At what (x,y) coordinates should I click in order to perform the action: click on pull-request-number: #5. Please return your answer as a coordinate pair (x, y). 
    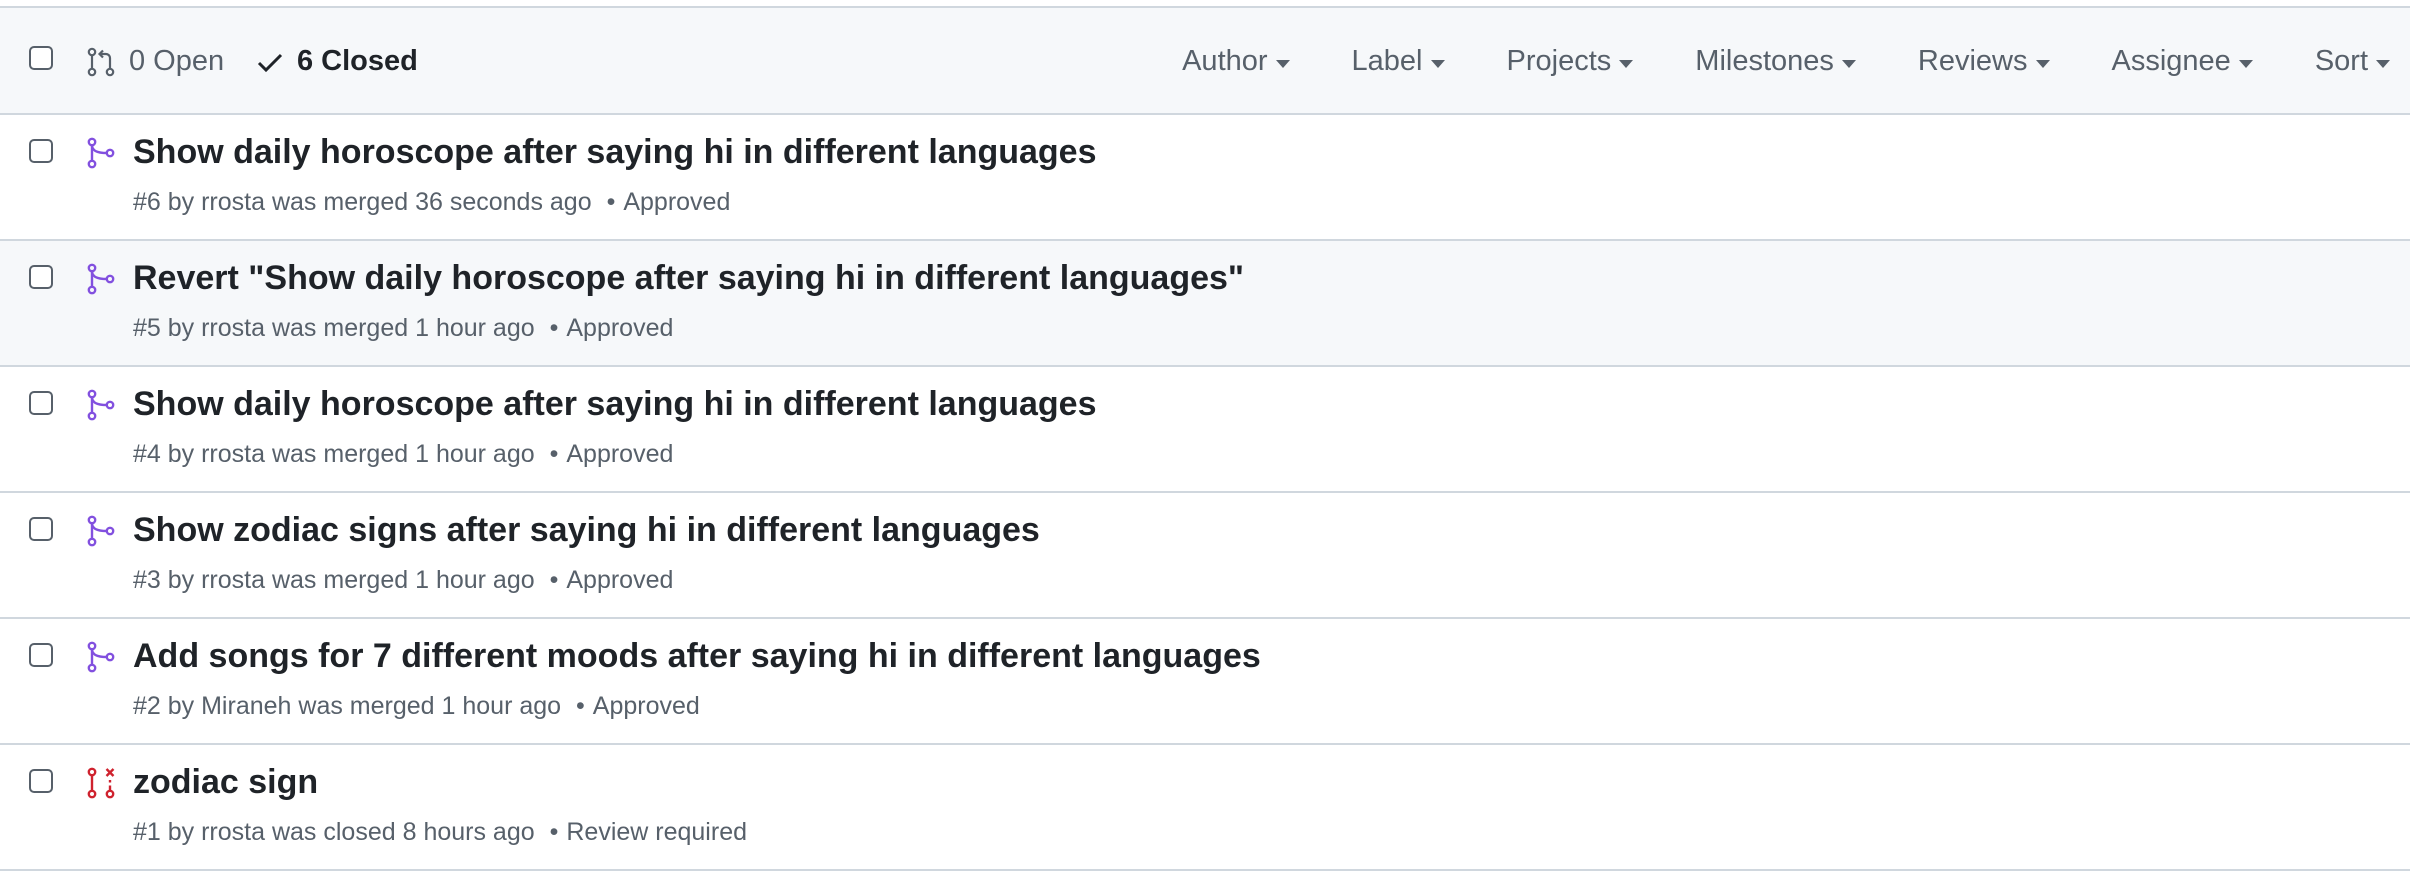
    Looking at the image, I should click on (147, 328).